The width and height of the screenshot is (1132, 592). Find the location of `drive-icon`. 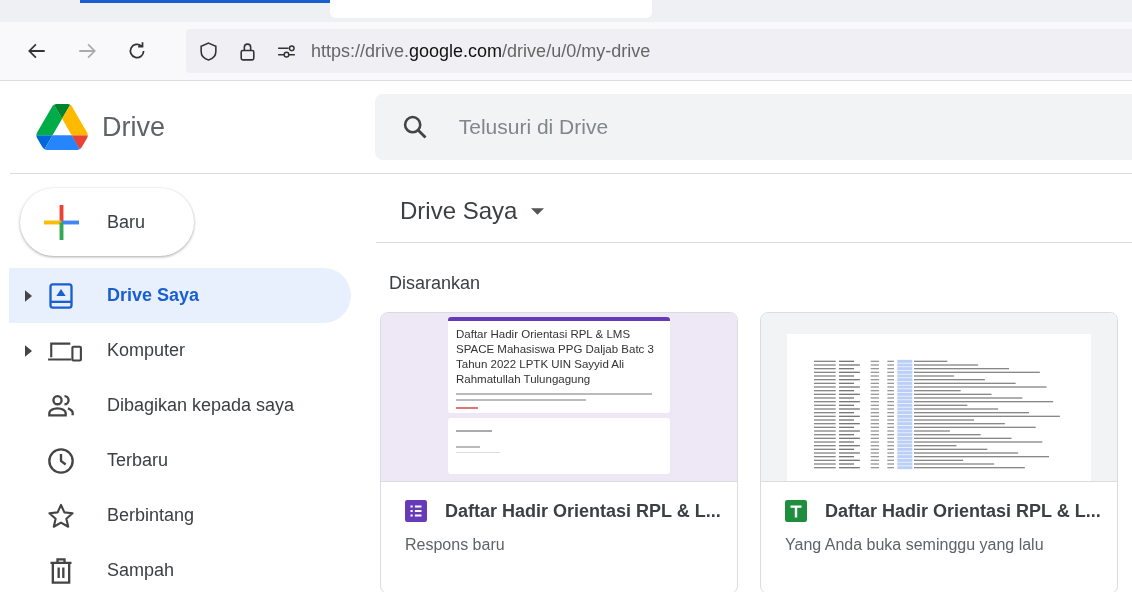

drive-icon is located at coordinates (61, 295).